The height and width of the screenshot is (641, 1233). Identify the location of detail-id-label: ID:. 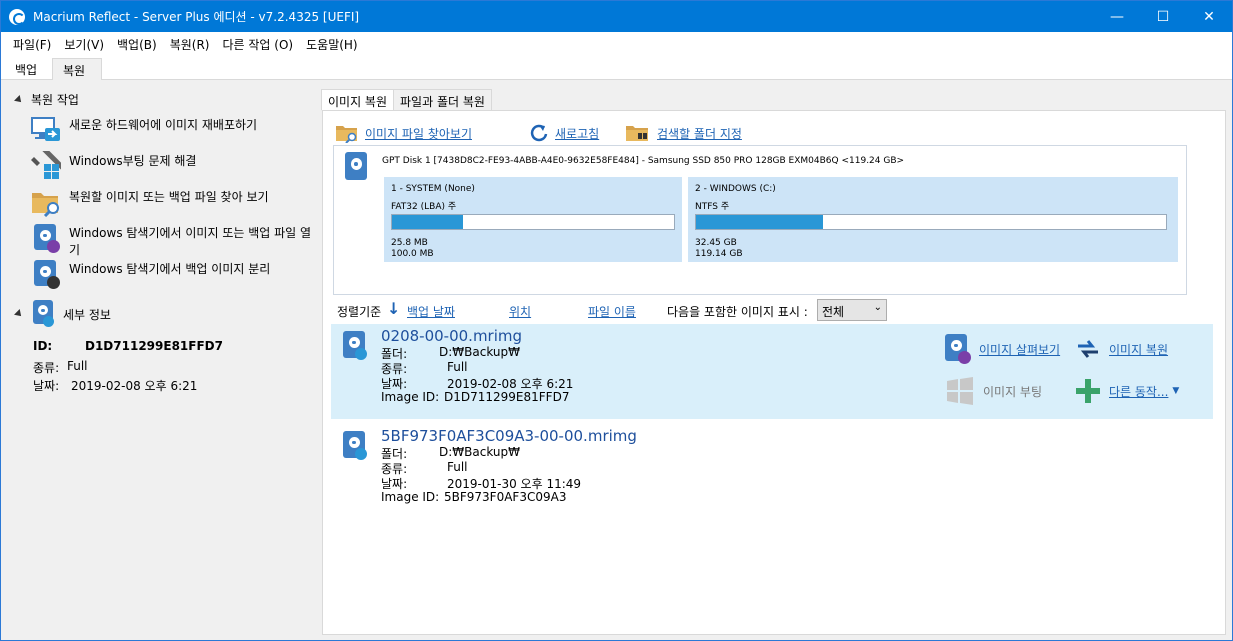
(43, 346).